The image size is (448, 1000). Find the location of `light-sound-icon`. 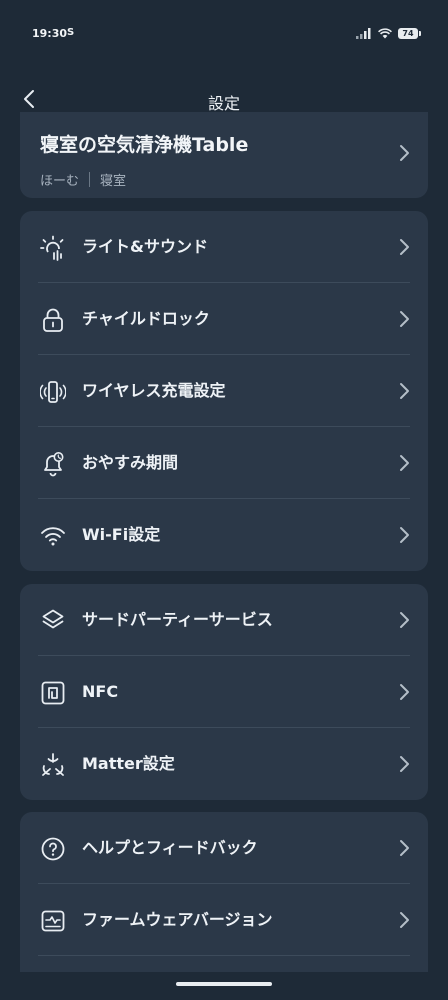

light-sound-icon is located at coordinates (52, 248).